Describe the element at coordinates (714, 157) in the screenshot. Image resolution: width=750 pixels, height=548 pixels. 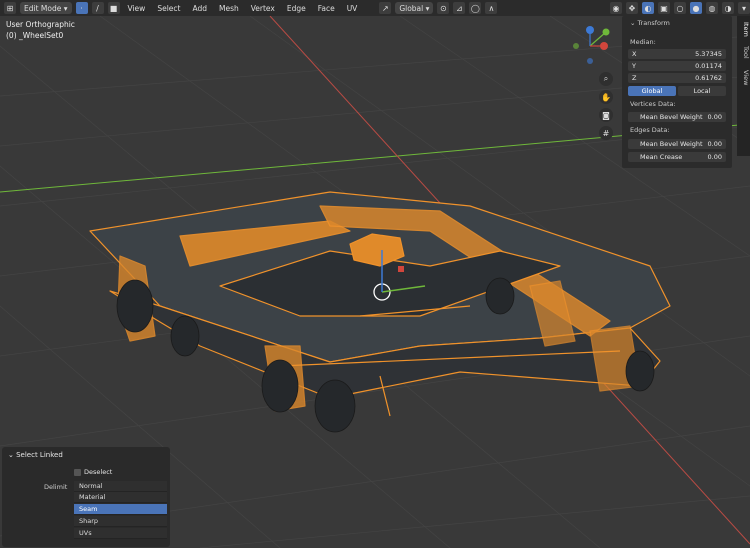
I see `mean-crease-value: 0.00` at that location.